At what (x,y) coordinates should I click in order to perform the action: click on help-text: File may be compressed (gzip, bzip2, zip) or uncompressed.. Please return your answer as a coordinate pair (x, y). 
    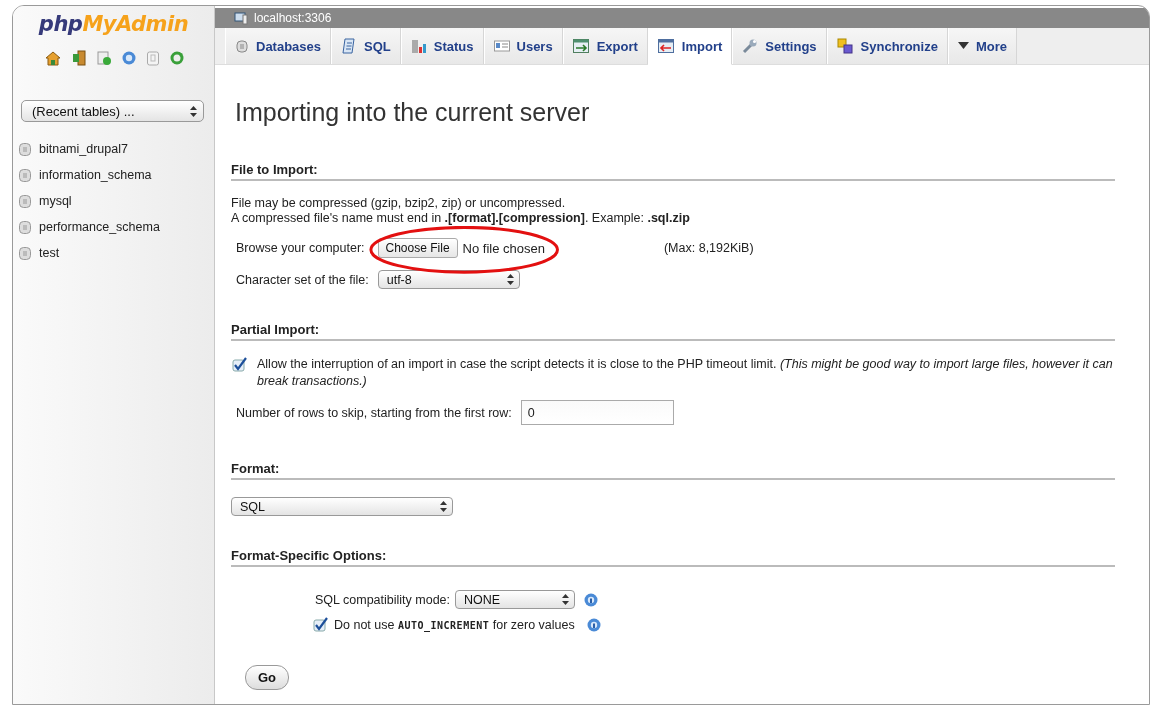
    Looking at the image, I should click on (399, 203).